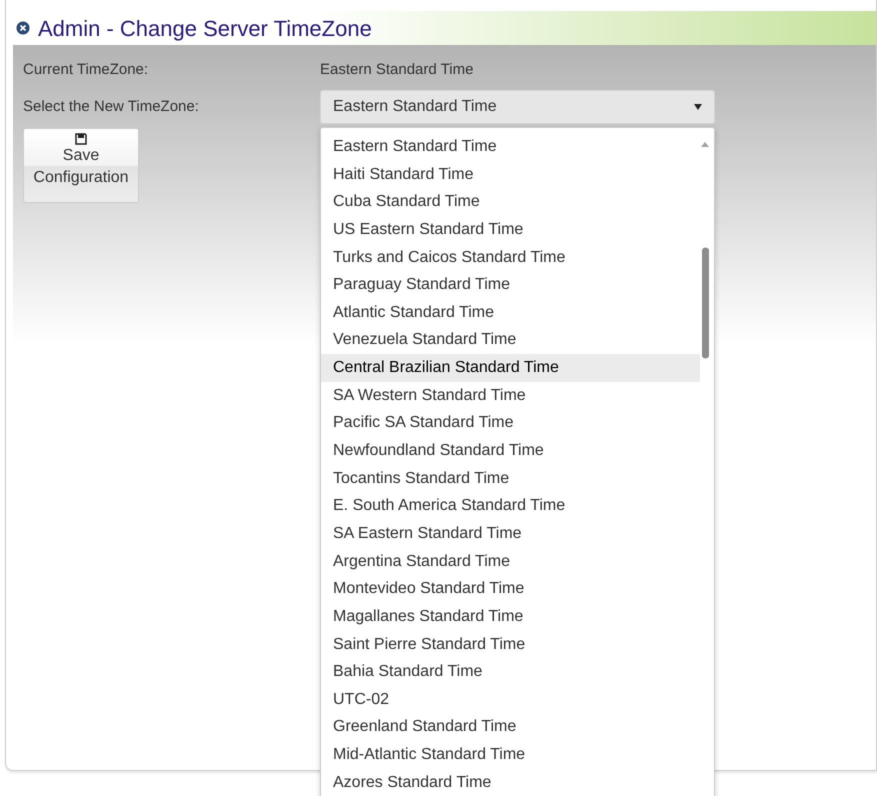 The height and width of the screenshot is (796, 877). What do you see at coordinates (510, 534) in the screenshot?
I see `dropdown-option: SA Eastern Standard Time` at bounding box center [510, 534].